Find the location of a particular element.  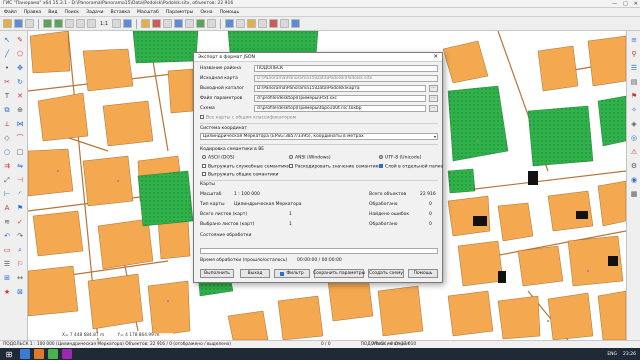

minimize-button: — is located at coordinates (614, 4).